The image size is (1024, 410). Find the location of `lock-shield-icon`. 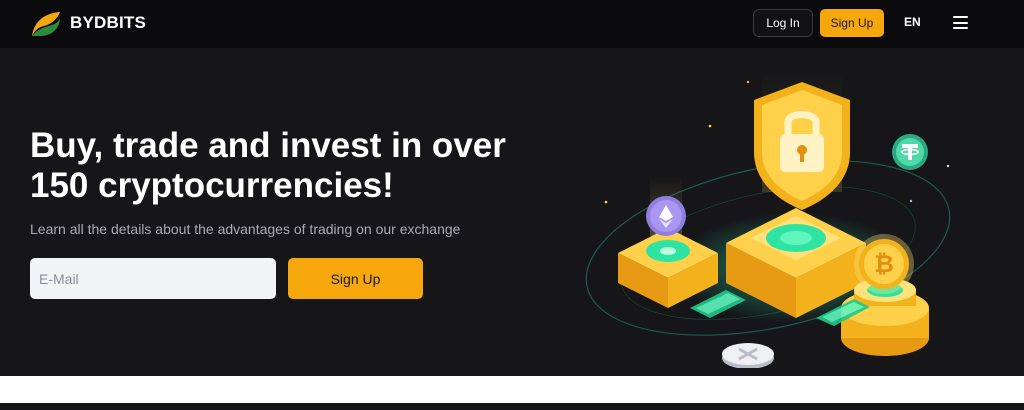

lock-shield-icon is located at coordinates (802, 141).